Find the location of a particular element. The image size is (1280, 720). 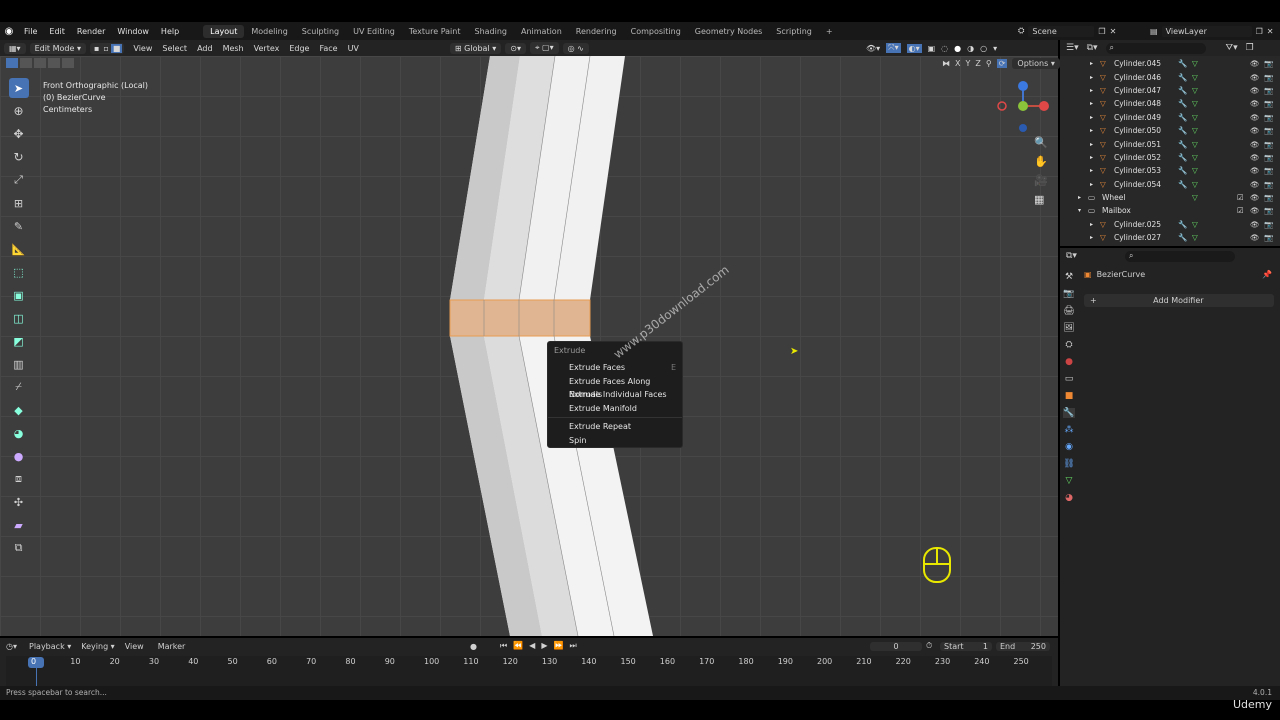

smooth-tool: ● is located at coordinates (19, 456).